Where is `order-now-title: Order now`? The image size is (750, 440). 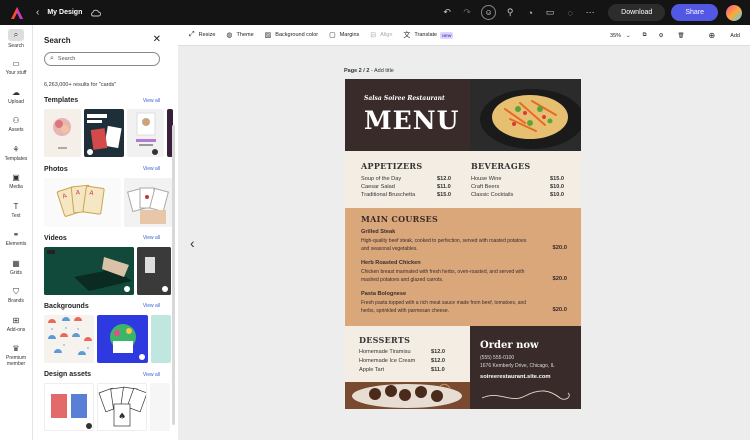
order-now-title: Order now is located at coordinates (509, 345).